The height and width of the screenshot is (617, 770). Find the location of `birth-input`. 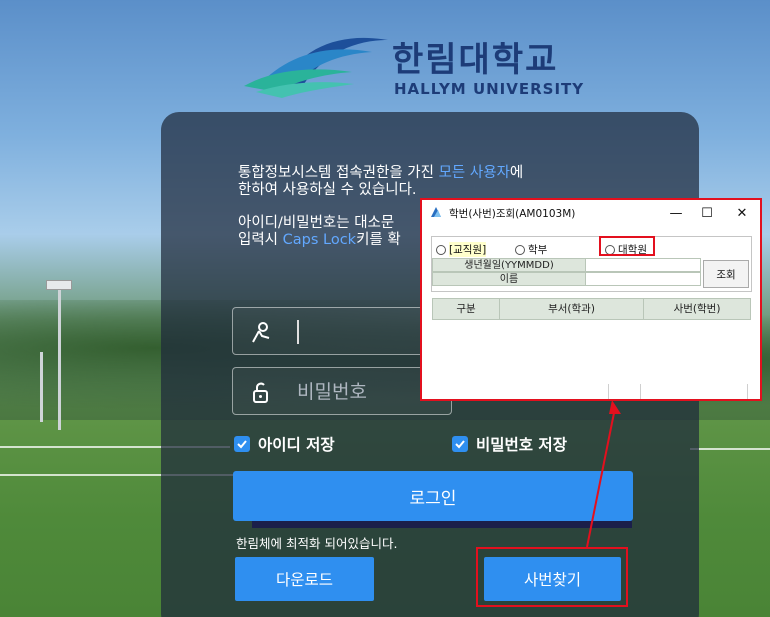

birth-input is located at coordinates (643, 265).